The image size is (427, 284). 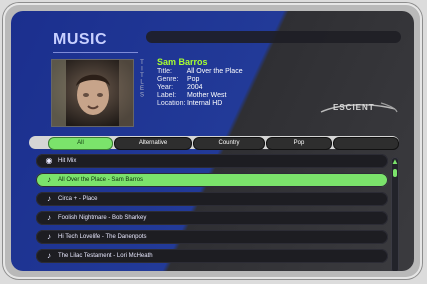 I want to click on scroll-up-icon: ▲, so click(x=395, y=162).